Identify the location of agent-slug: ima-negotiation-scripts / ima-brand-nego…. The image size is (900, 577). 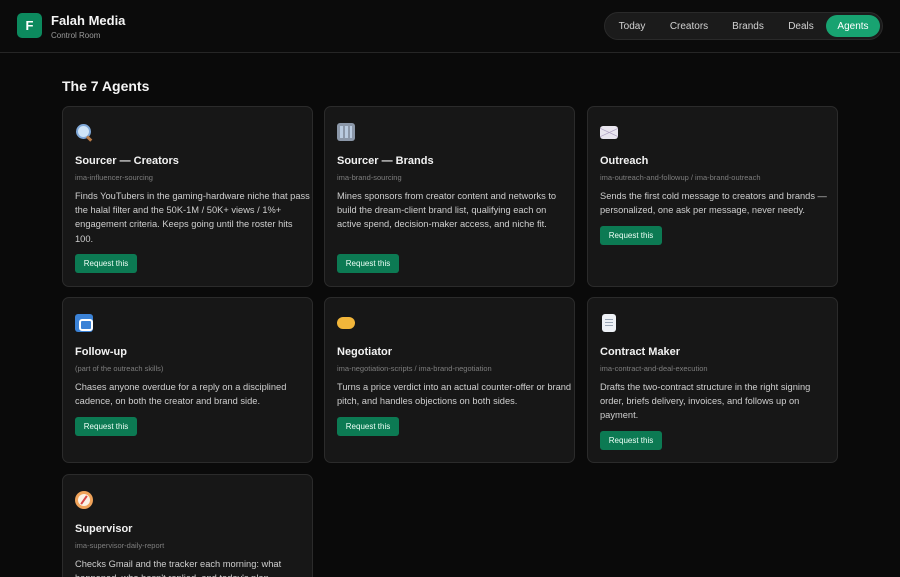
(414, 368).